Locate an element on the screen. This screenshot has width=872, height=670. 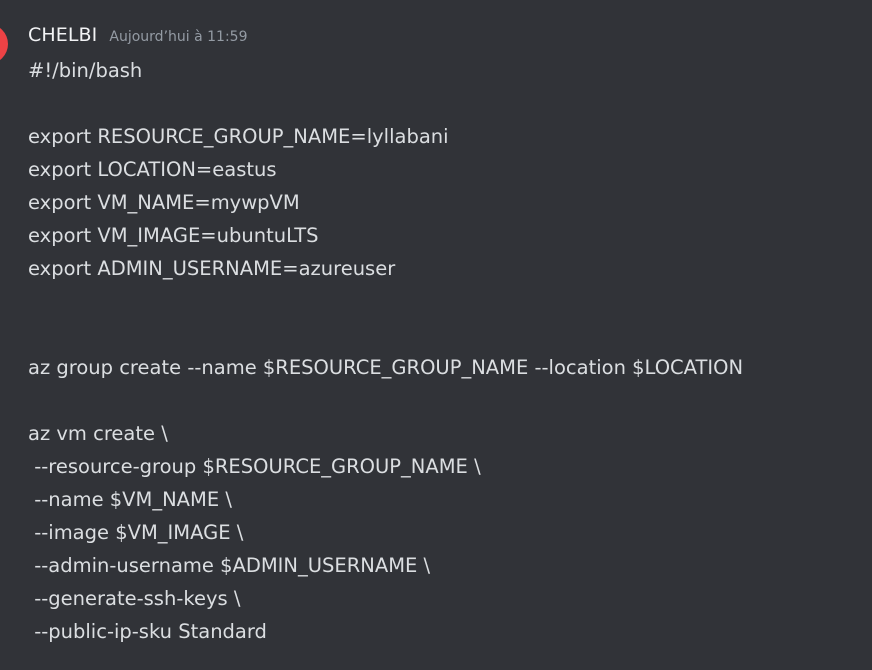
avatar is located at coordinates (4, 44).